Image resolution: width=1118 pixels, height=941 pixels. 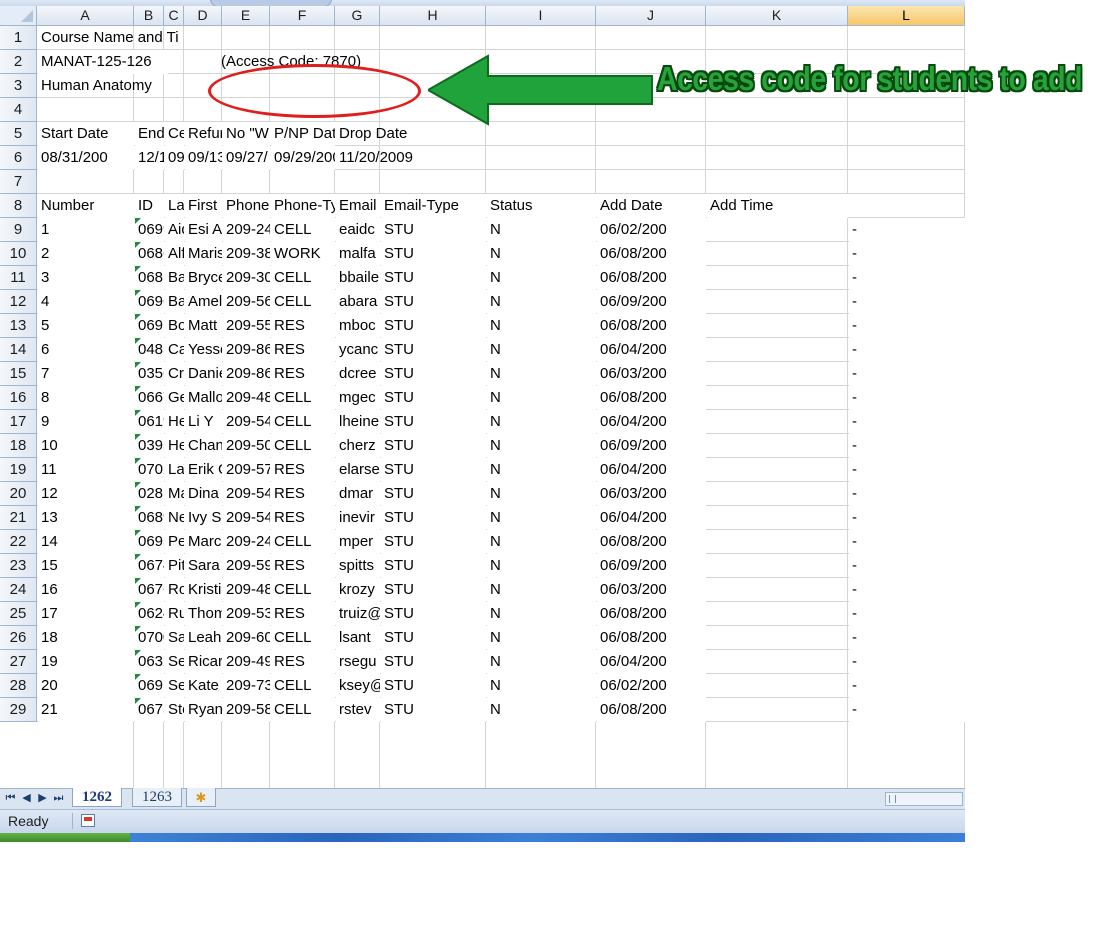 I want to click on table-header-email-type: Email-Type, so click(x=433, y=206).